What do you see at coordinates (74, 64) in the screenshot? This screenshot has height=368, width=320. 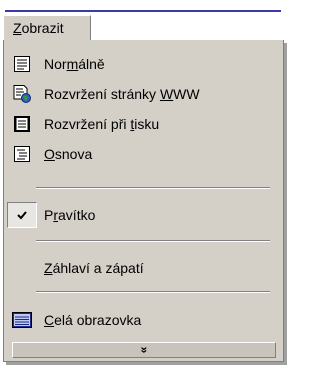 I see `menu-item-label: Normálně` at bounding box center [74, 64].